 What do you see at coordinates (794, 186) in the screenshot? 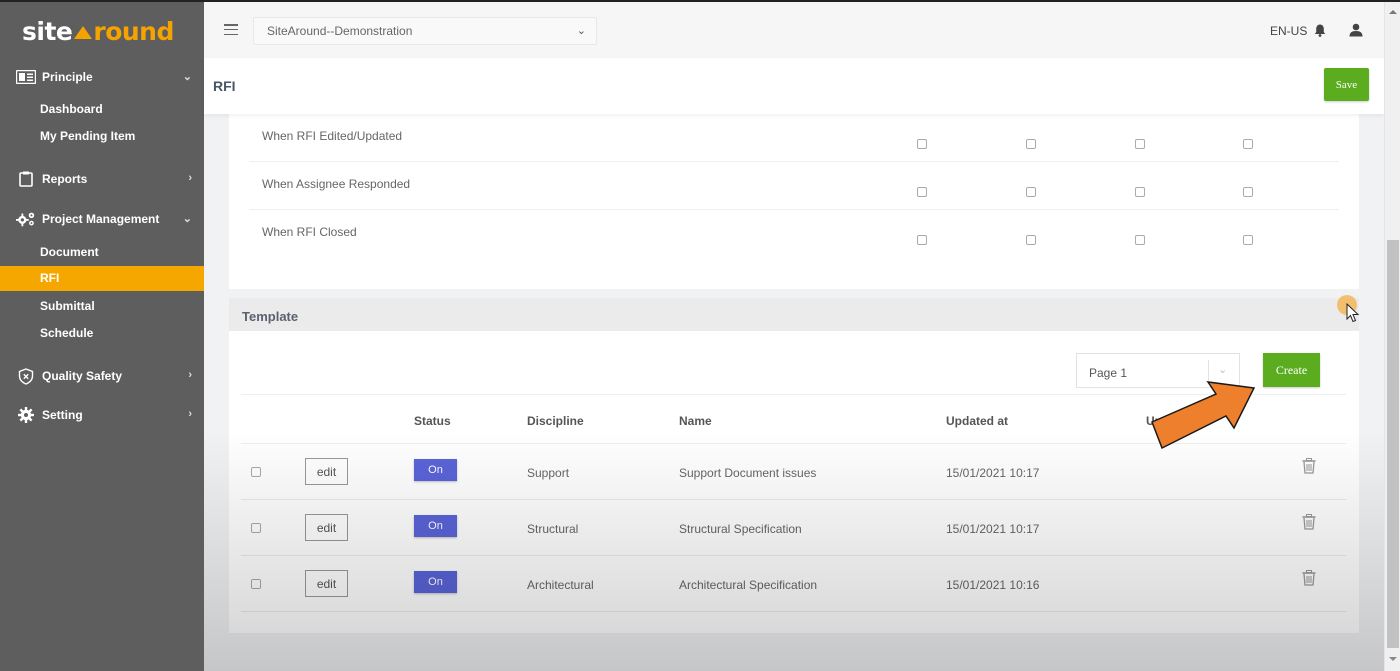
I see `notification-row: When Assignee Responded` at bounding box center [794, 186].